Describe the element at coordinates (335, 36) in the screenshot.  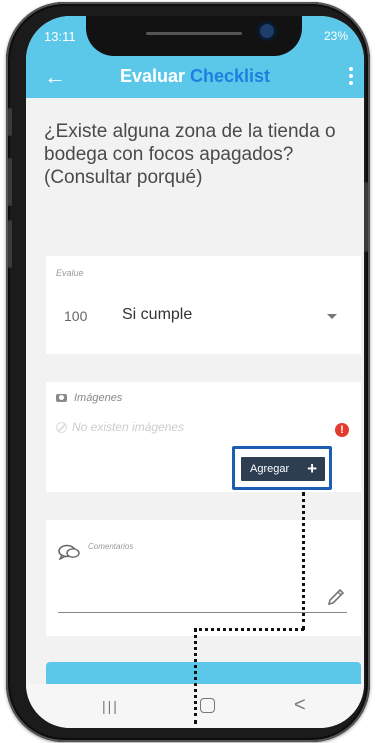
I see `status-battery: 23%` at that location.